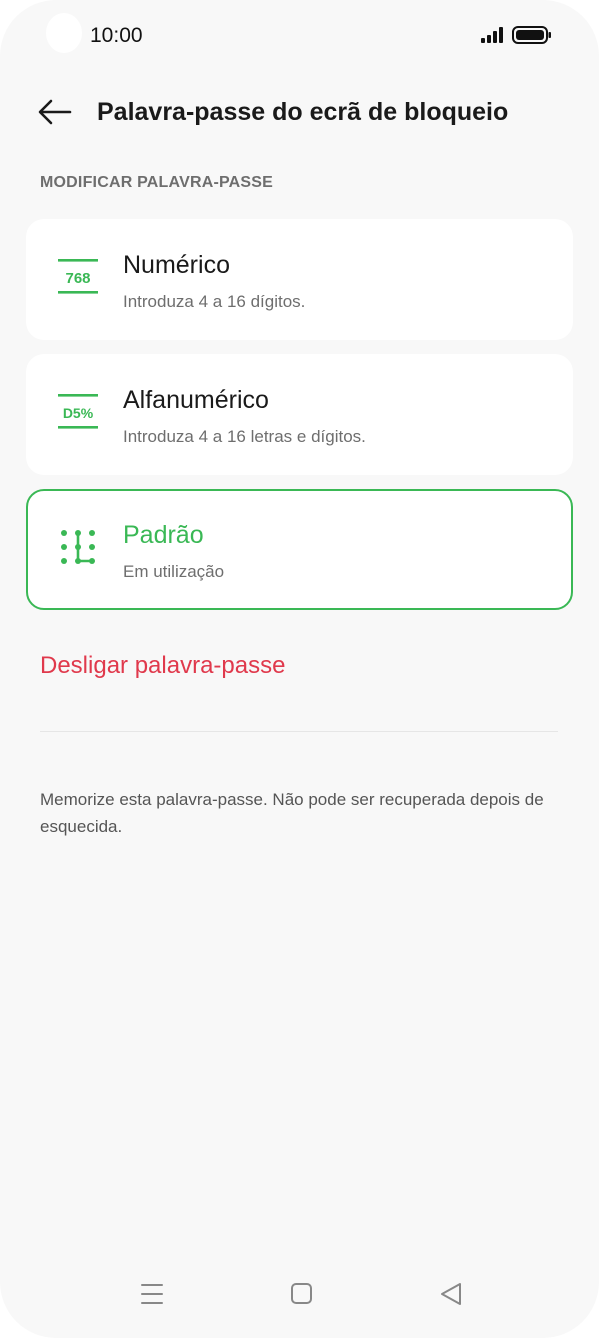 Image resolution: width=599 pixels, height=1338 pixels. I want to click on recent-apps-button, so click(152, 1294).